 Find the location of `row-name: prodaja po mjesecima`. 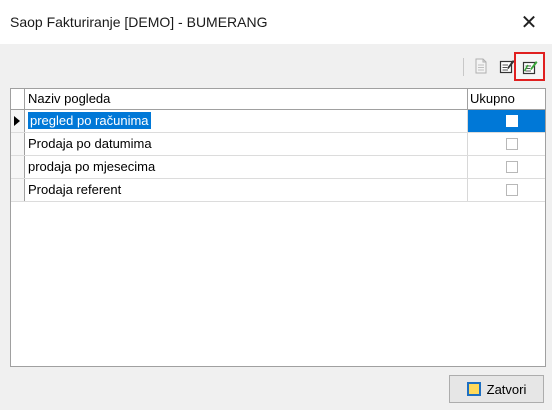

row-name: prodaja po mjesecima is located at coordinates (246, 167).